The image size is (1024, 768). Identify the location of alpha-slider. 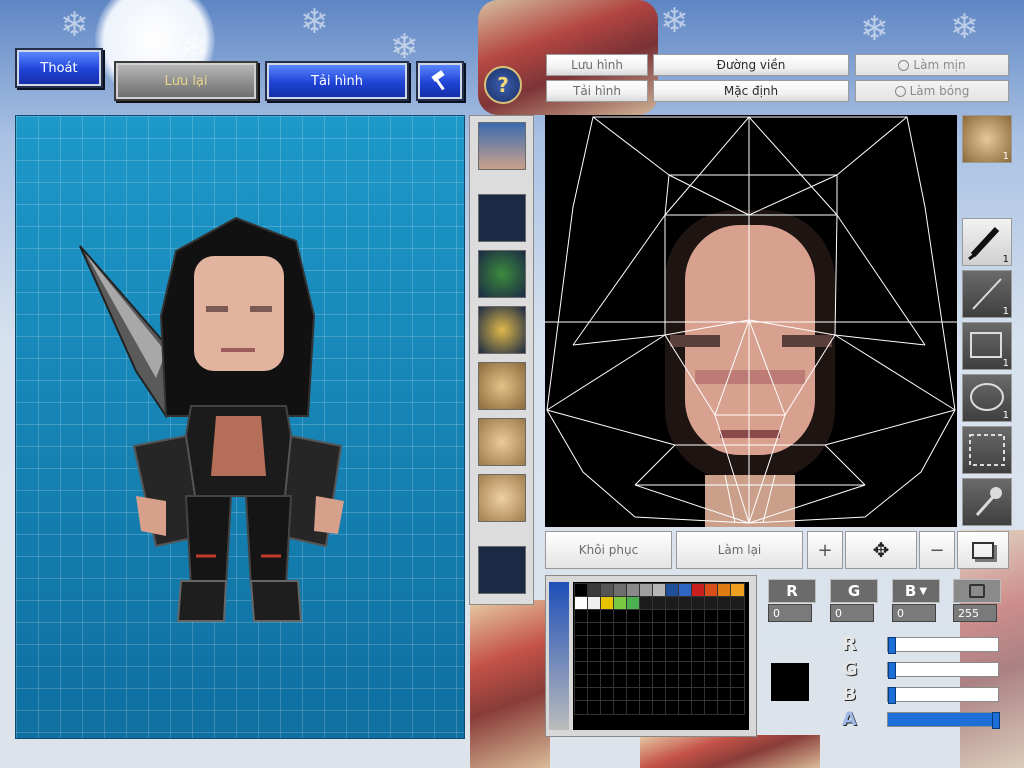
(943, 720).